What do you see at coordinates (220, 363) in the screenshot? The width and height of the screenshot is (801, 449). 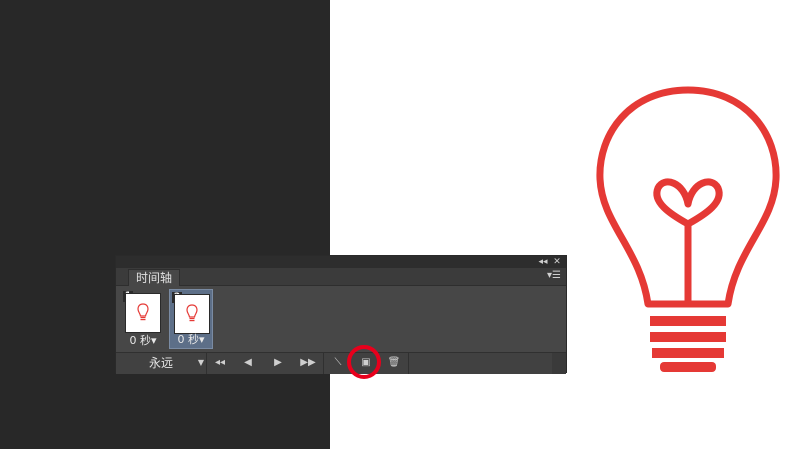 I see `first-frame-icon: ◂◂` at bounding box center [220, 363].